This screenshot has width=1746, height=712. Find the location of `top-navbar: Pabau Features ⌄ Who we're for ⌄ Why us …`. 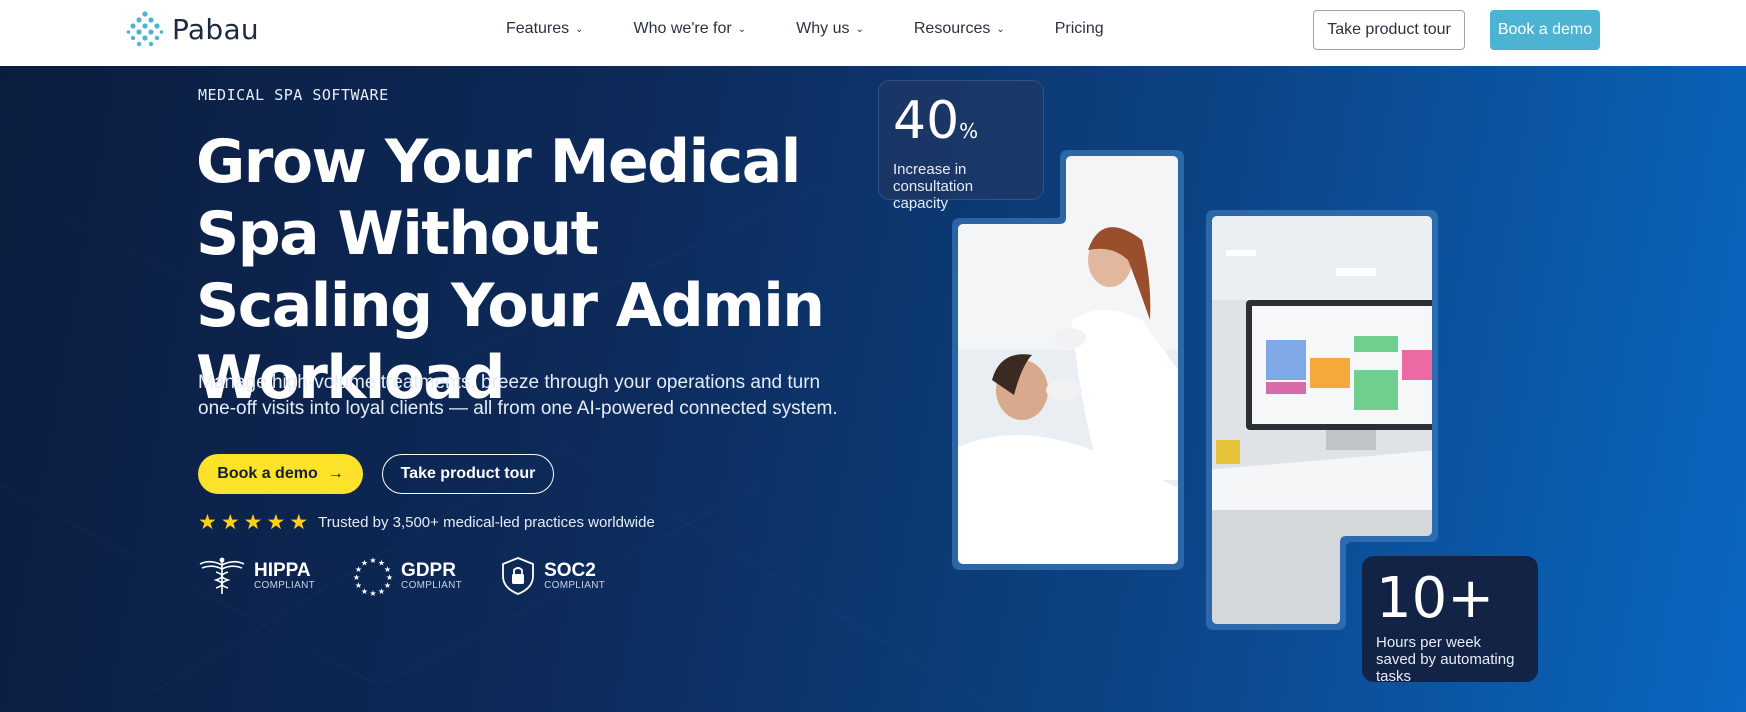

top-navbar: Pabau Features ⌄ Who we're for ⌄ Why us … is located at coordinates (873, 33).